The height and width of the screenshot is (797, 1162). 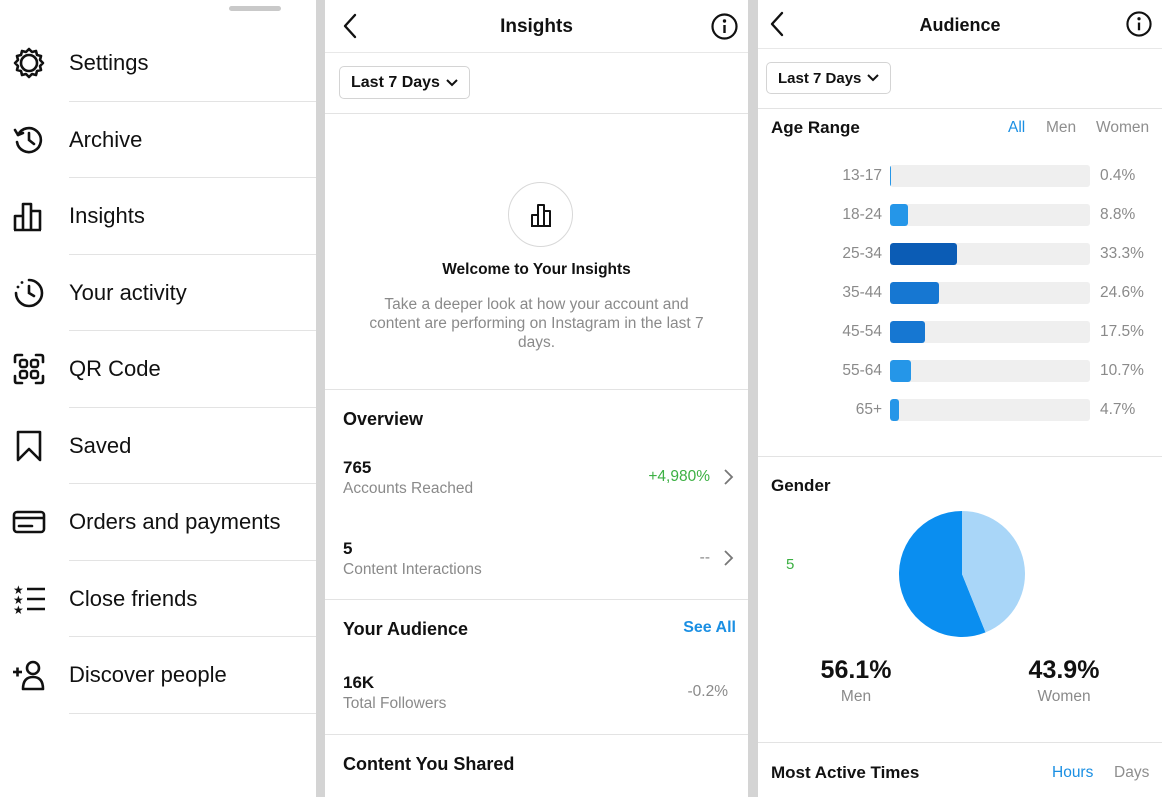 What do you see at coordinates (29, 140) in the screenshot?
I see `archive-icon` at bounding box center [29, 140].